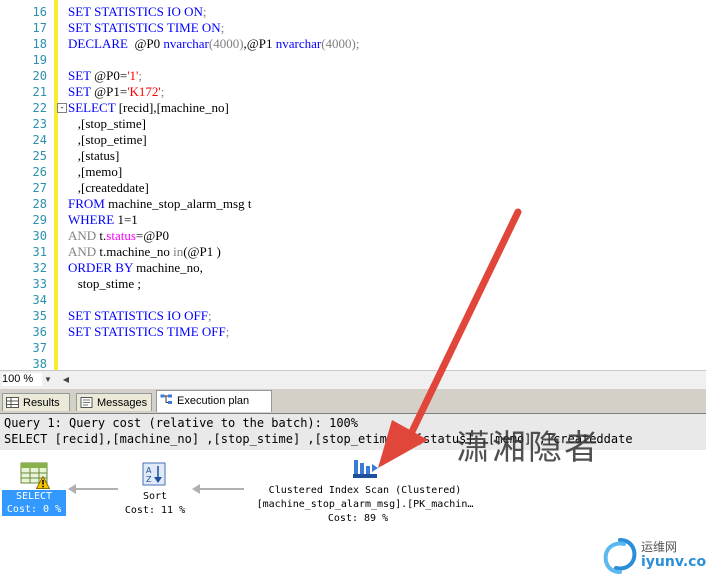  I want to click on line-number: 17, so click(39, 28).